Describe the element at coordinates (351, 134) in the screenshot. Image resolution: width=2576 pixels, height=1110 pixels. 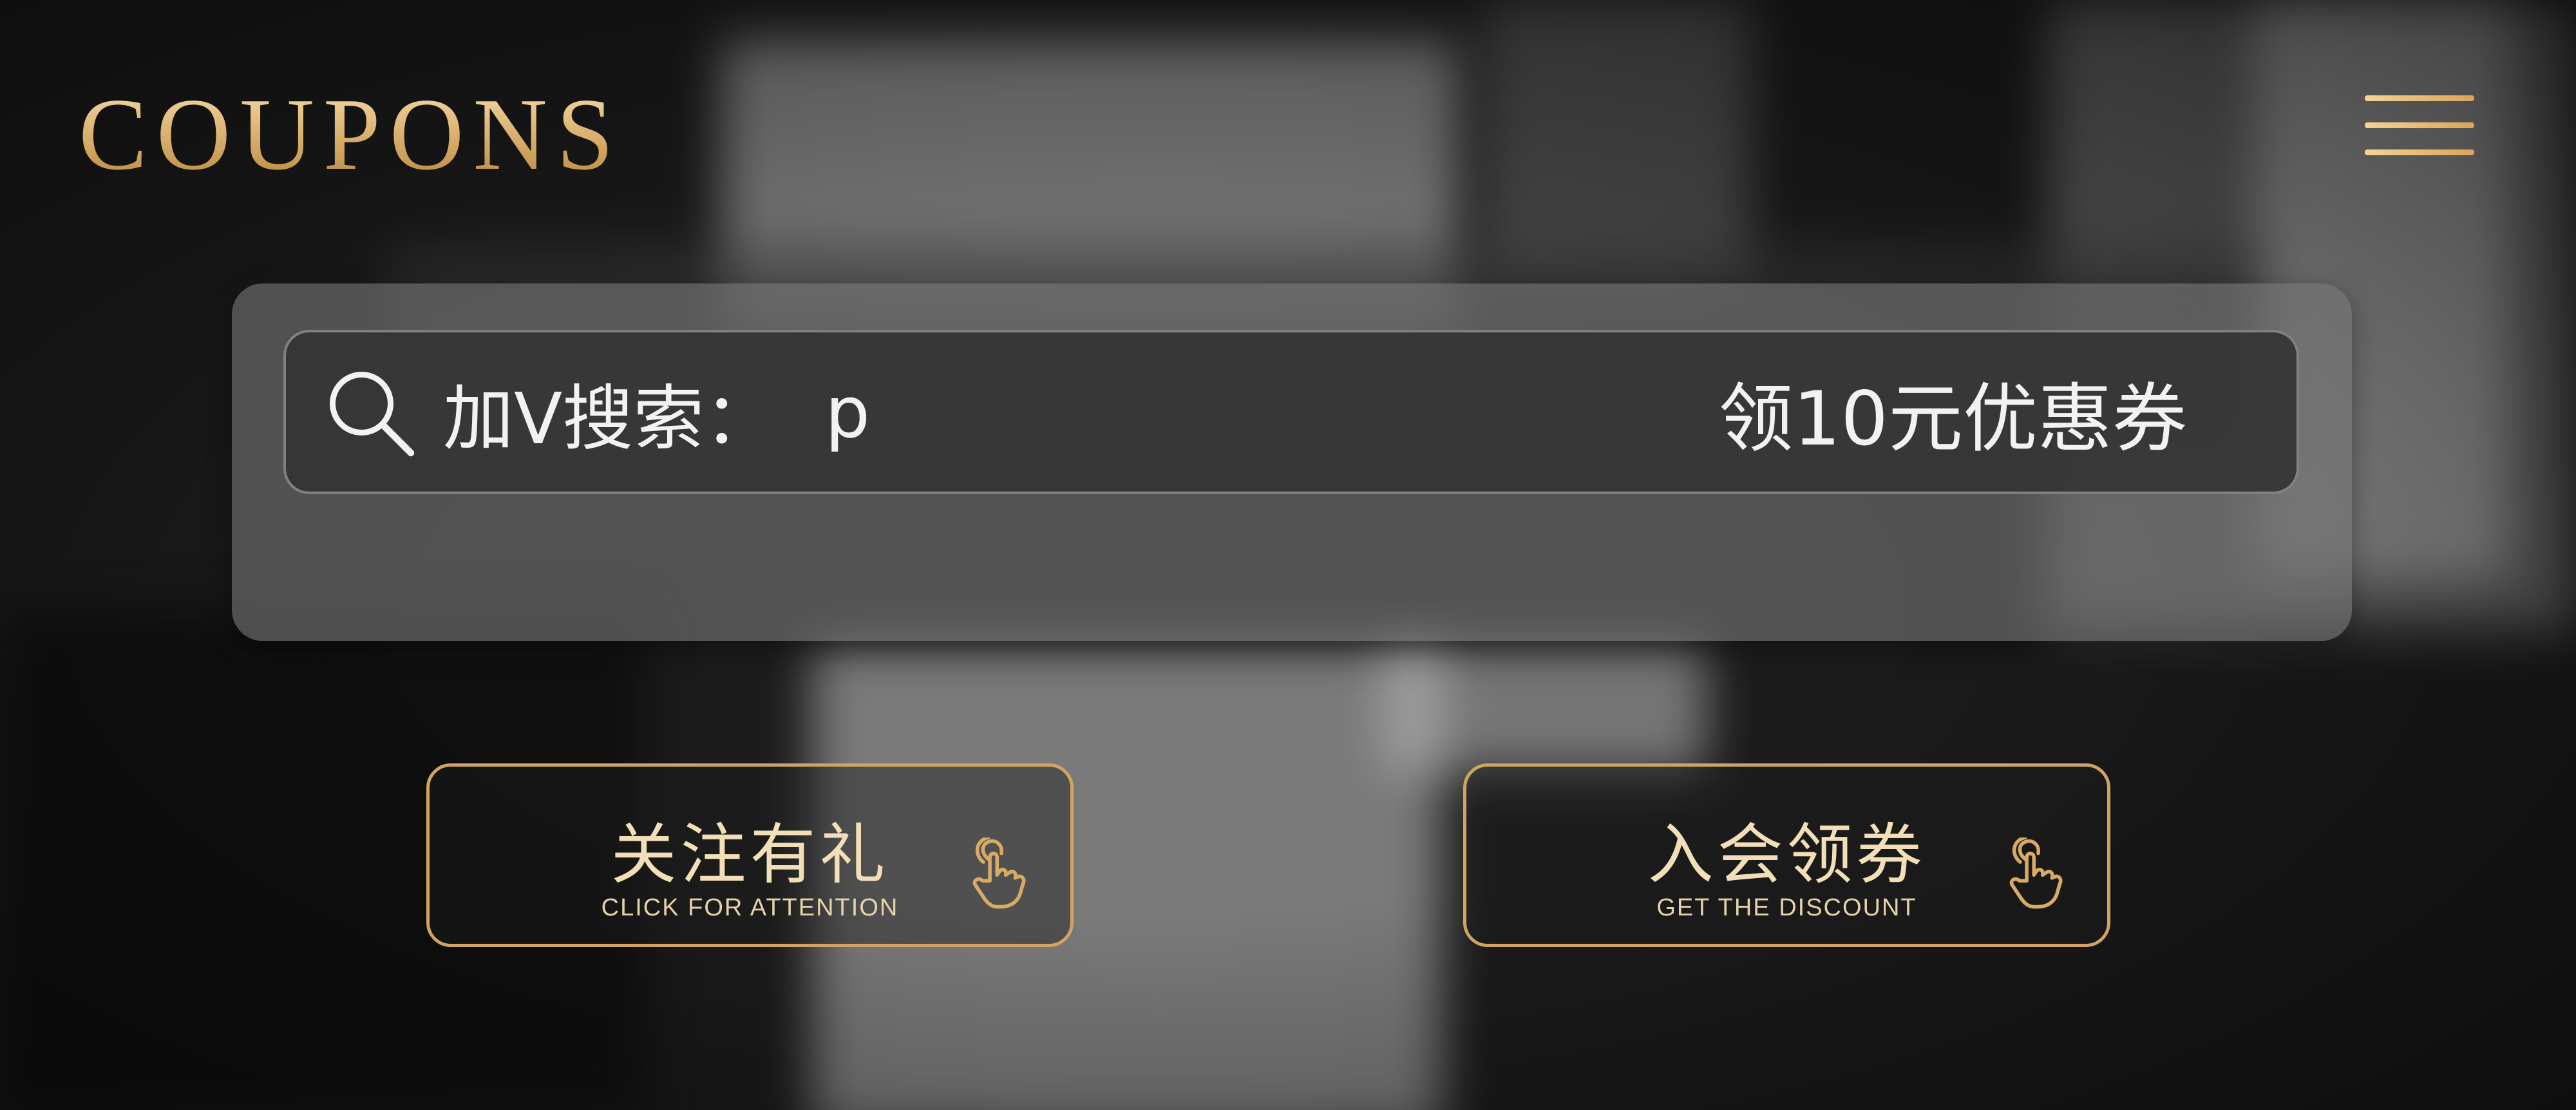
I see `brand-logo: COUPONS` at that location.